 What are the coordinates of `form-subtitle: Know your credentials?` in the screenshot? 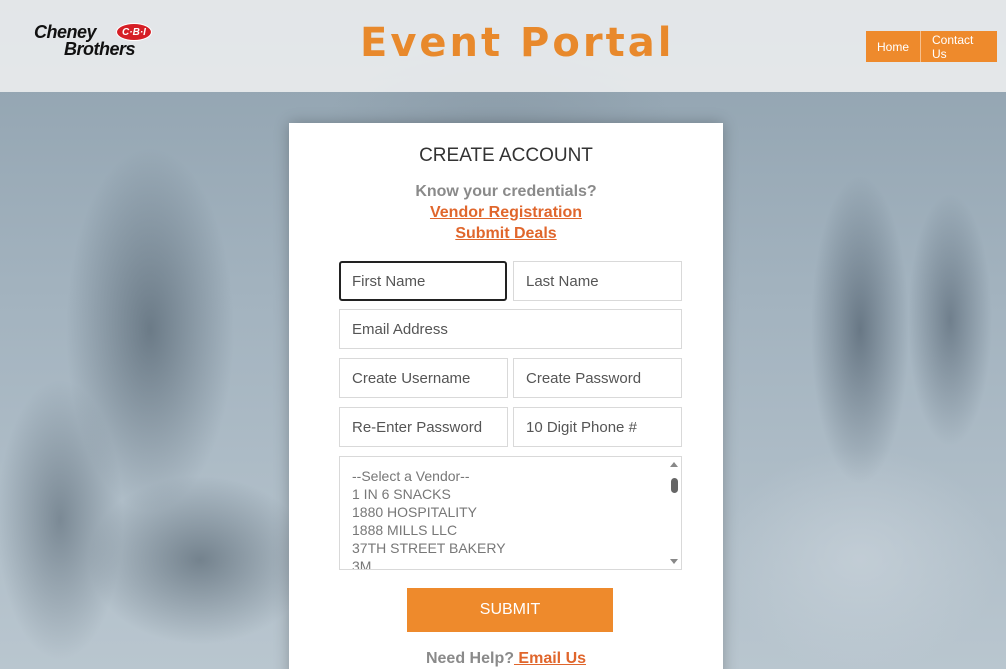 It's located at (506, 191).